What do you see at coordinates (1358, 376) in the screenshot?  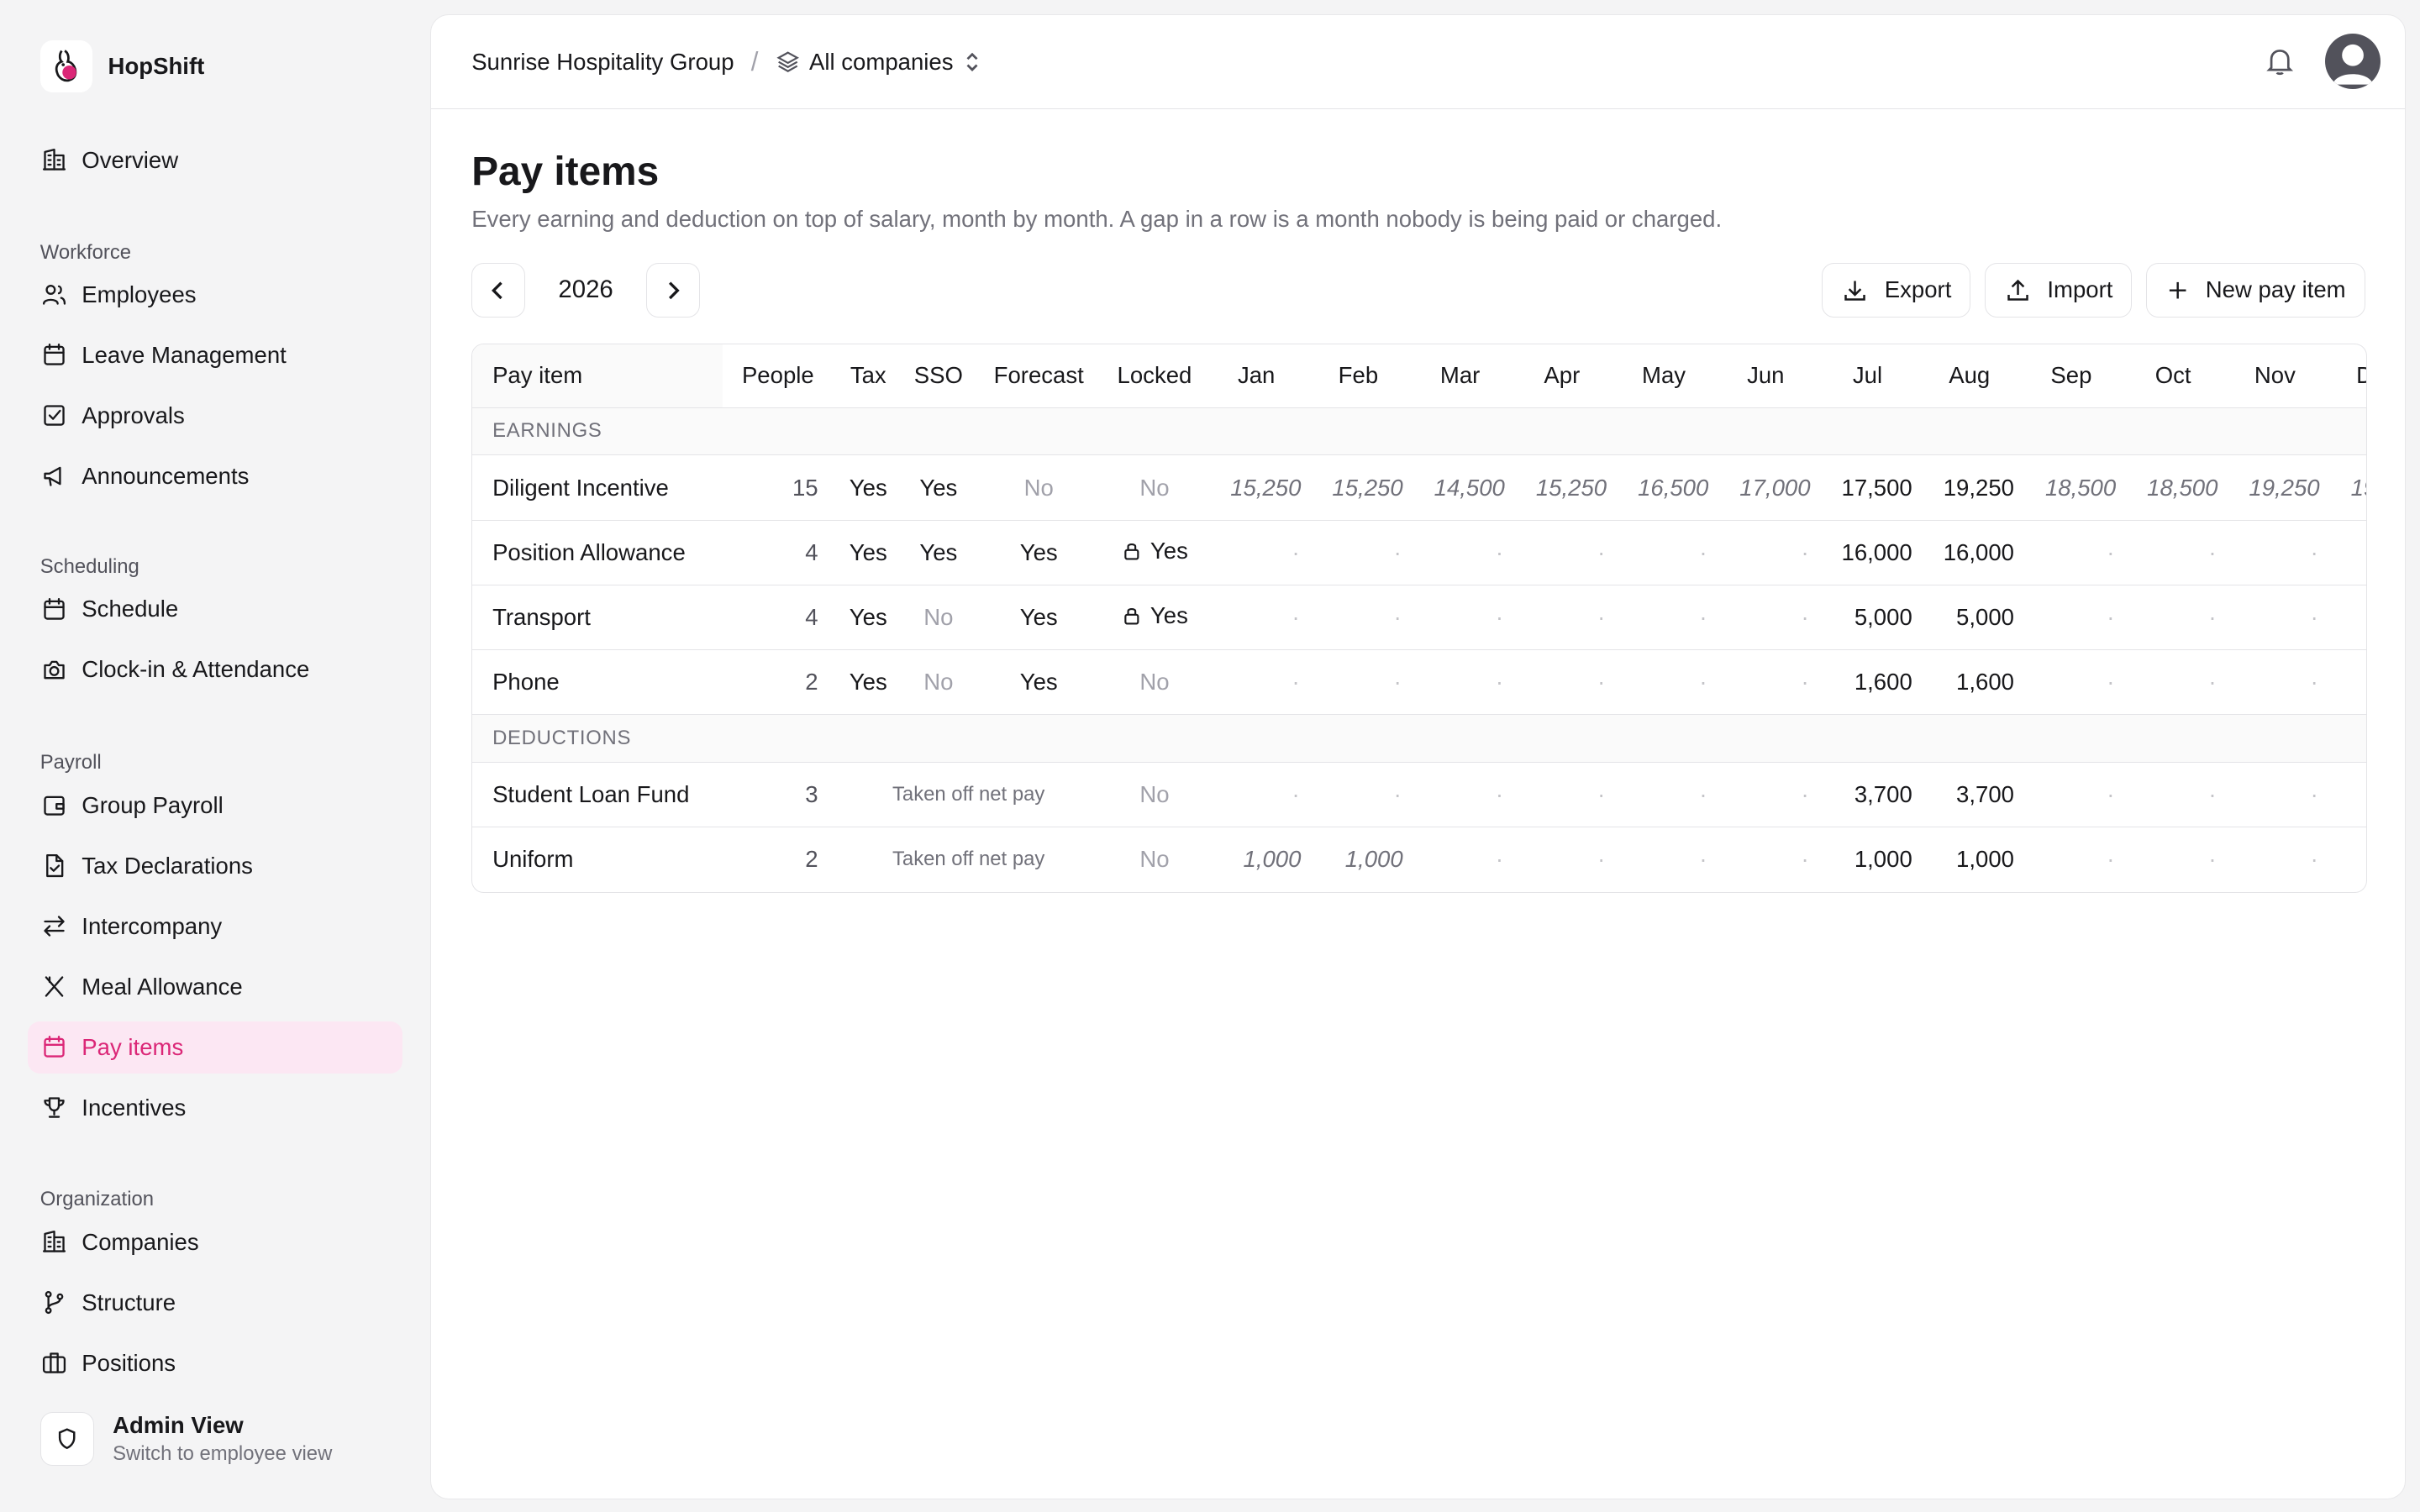 I see `column-header-feb: Feb` at bounding box center [1358, 376].